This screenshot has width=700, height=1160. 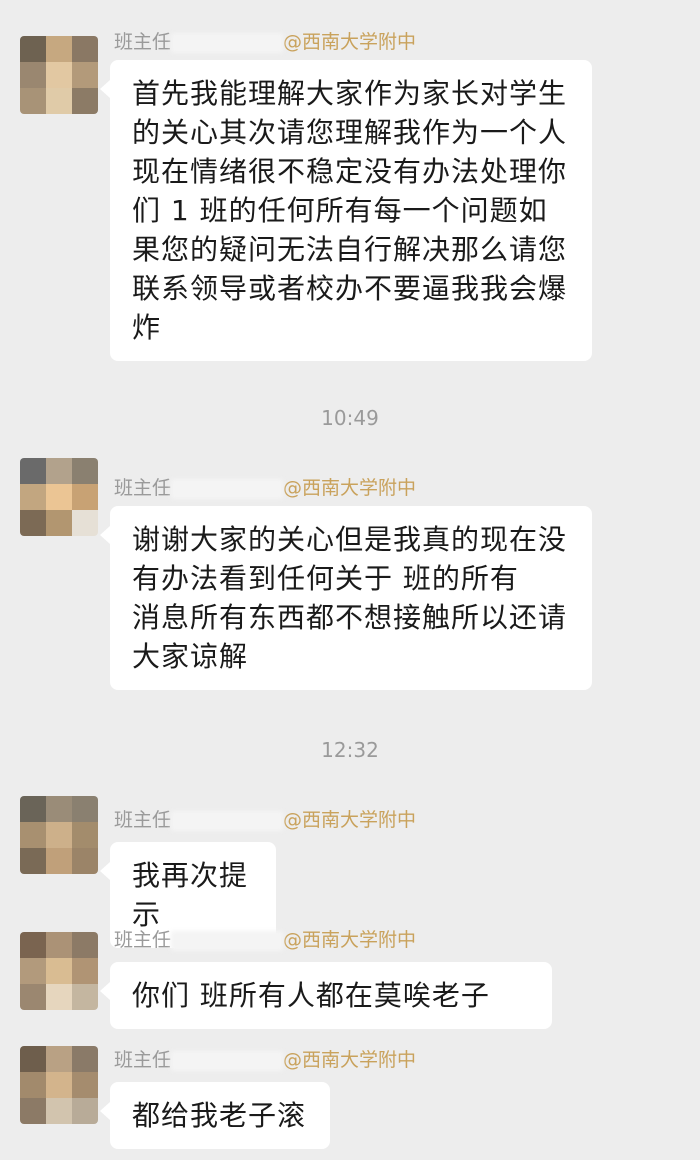 I want to click on message-line: 大家谅解, so click(x=190, y=656).